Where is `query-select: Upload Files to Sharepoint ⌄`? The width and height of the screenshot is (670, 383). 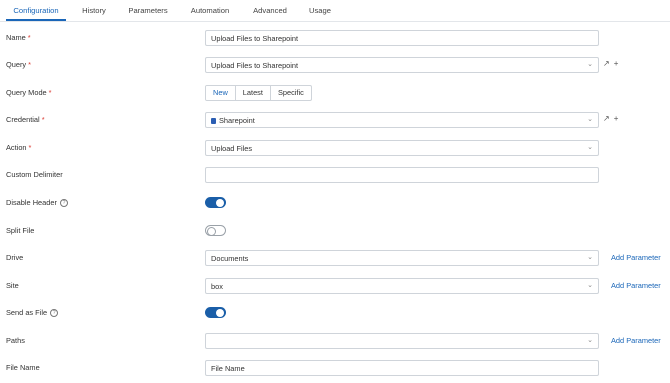 query-select: Upload Files to Sharepoint ⌄ is located at coordinates (402, 65).